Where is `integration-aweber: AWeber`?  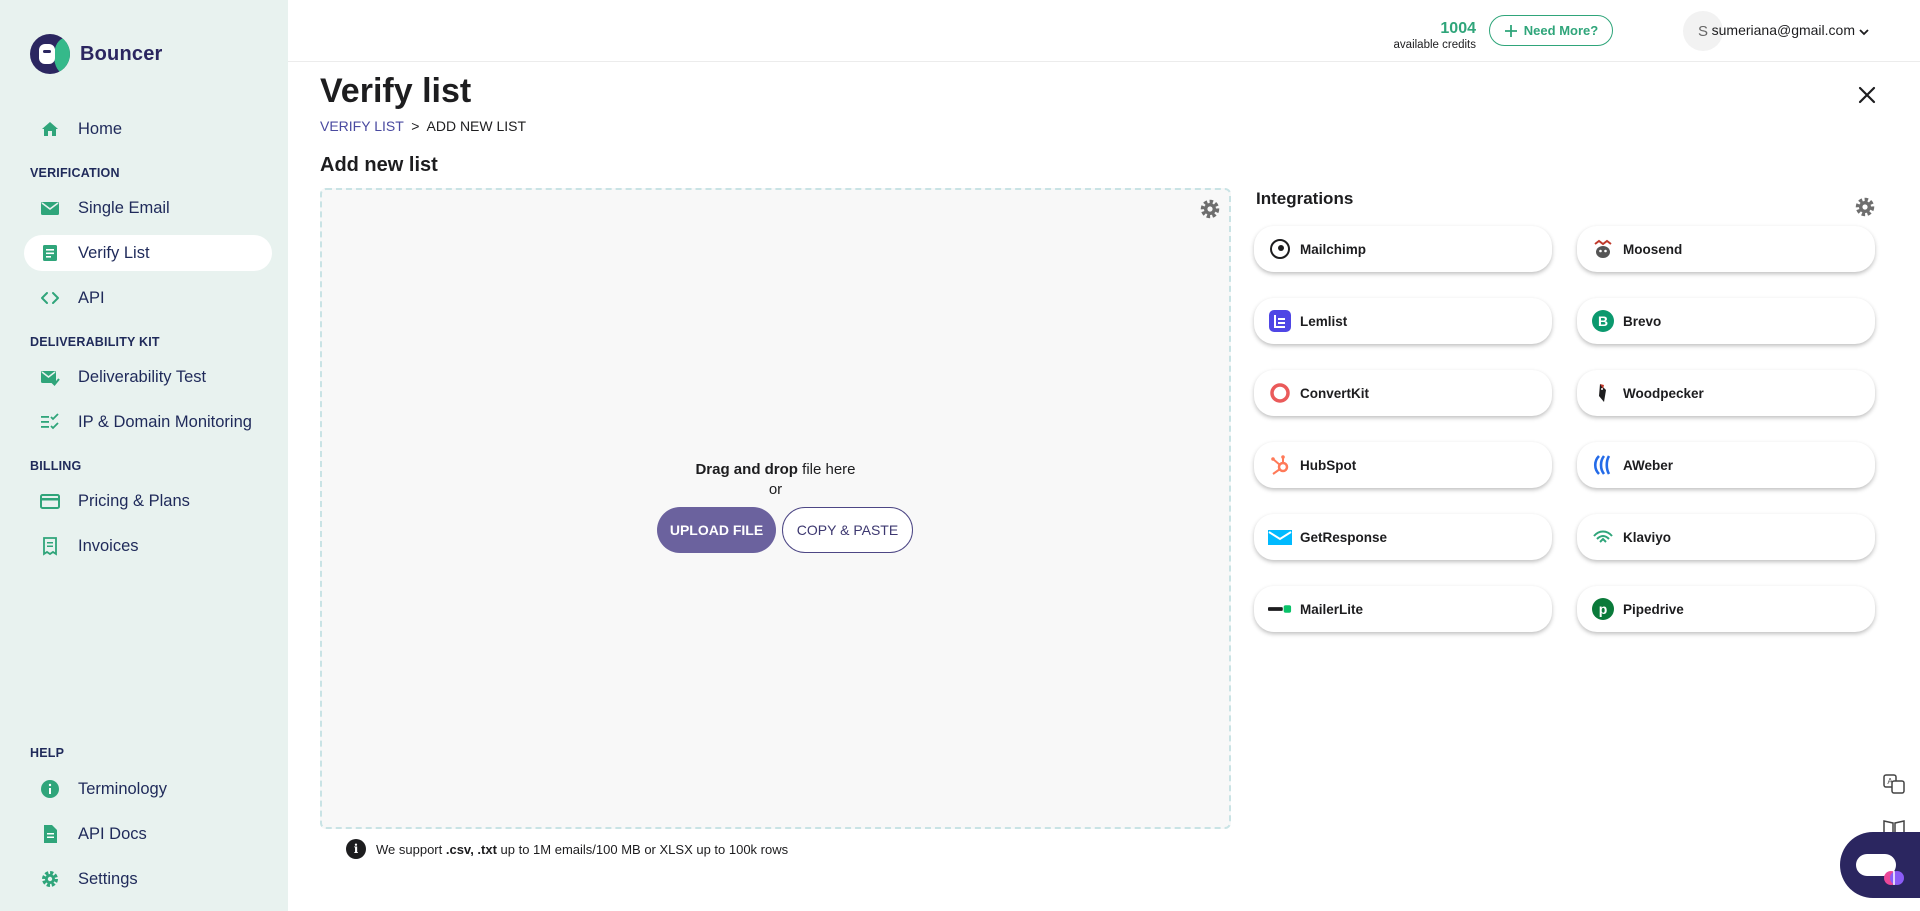
integration-aweber: AWeber is located at coordinates (1726, 465).